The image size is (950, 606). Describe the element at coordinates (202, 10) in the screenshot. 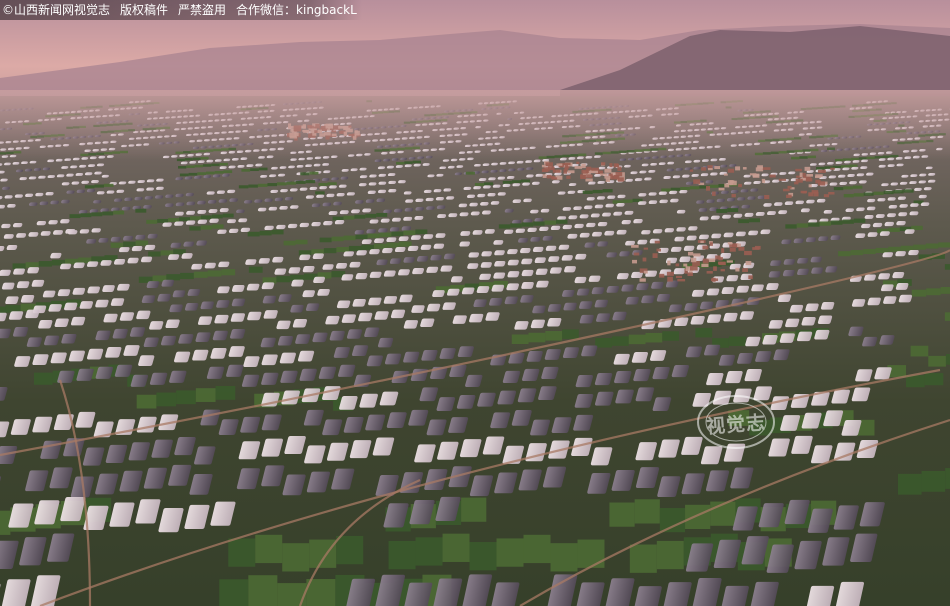

I see `credit-warning: 严禁盗用` at that location.